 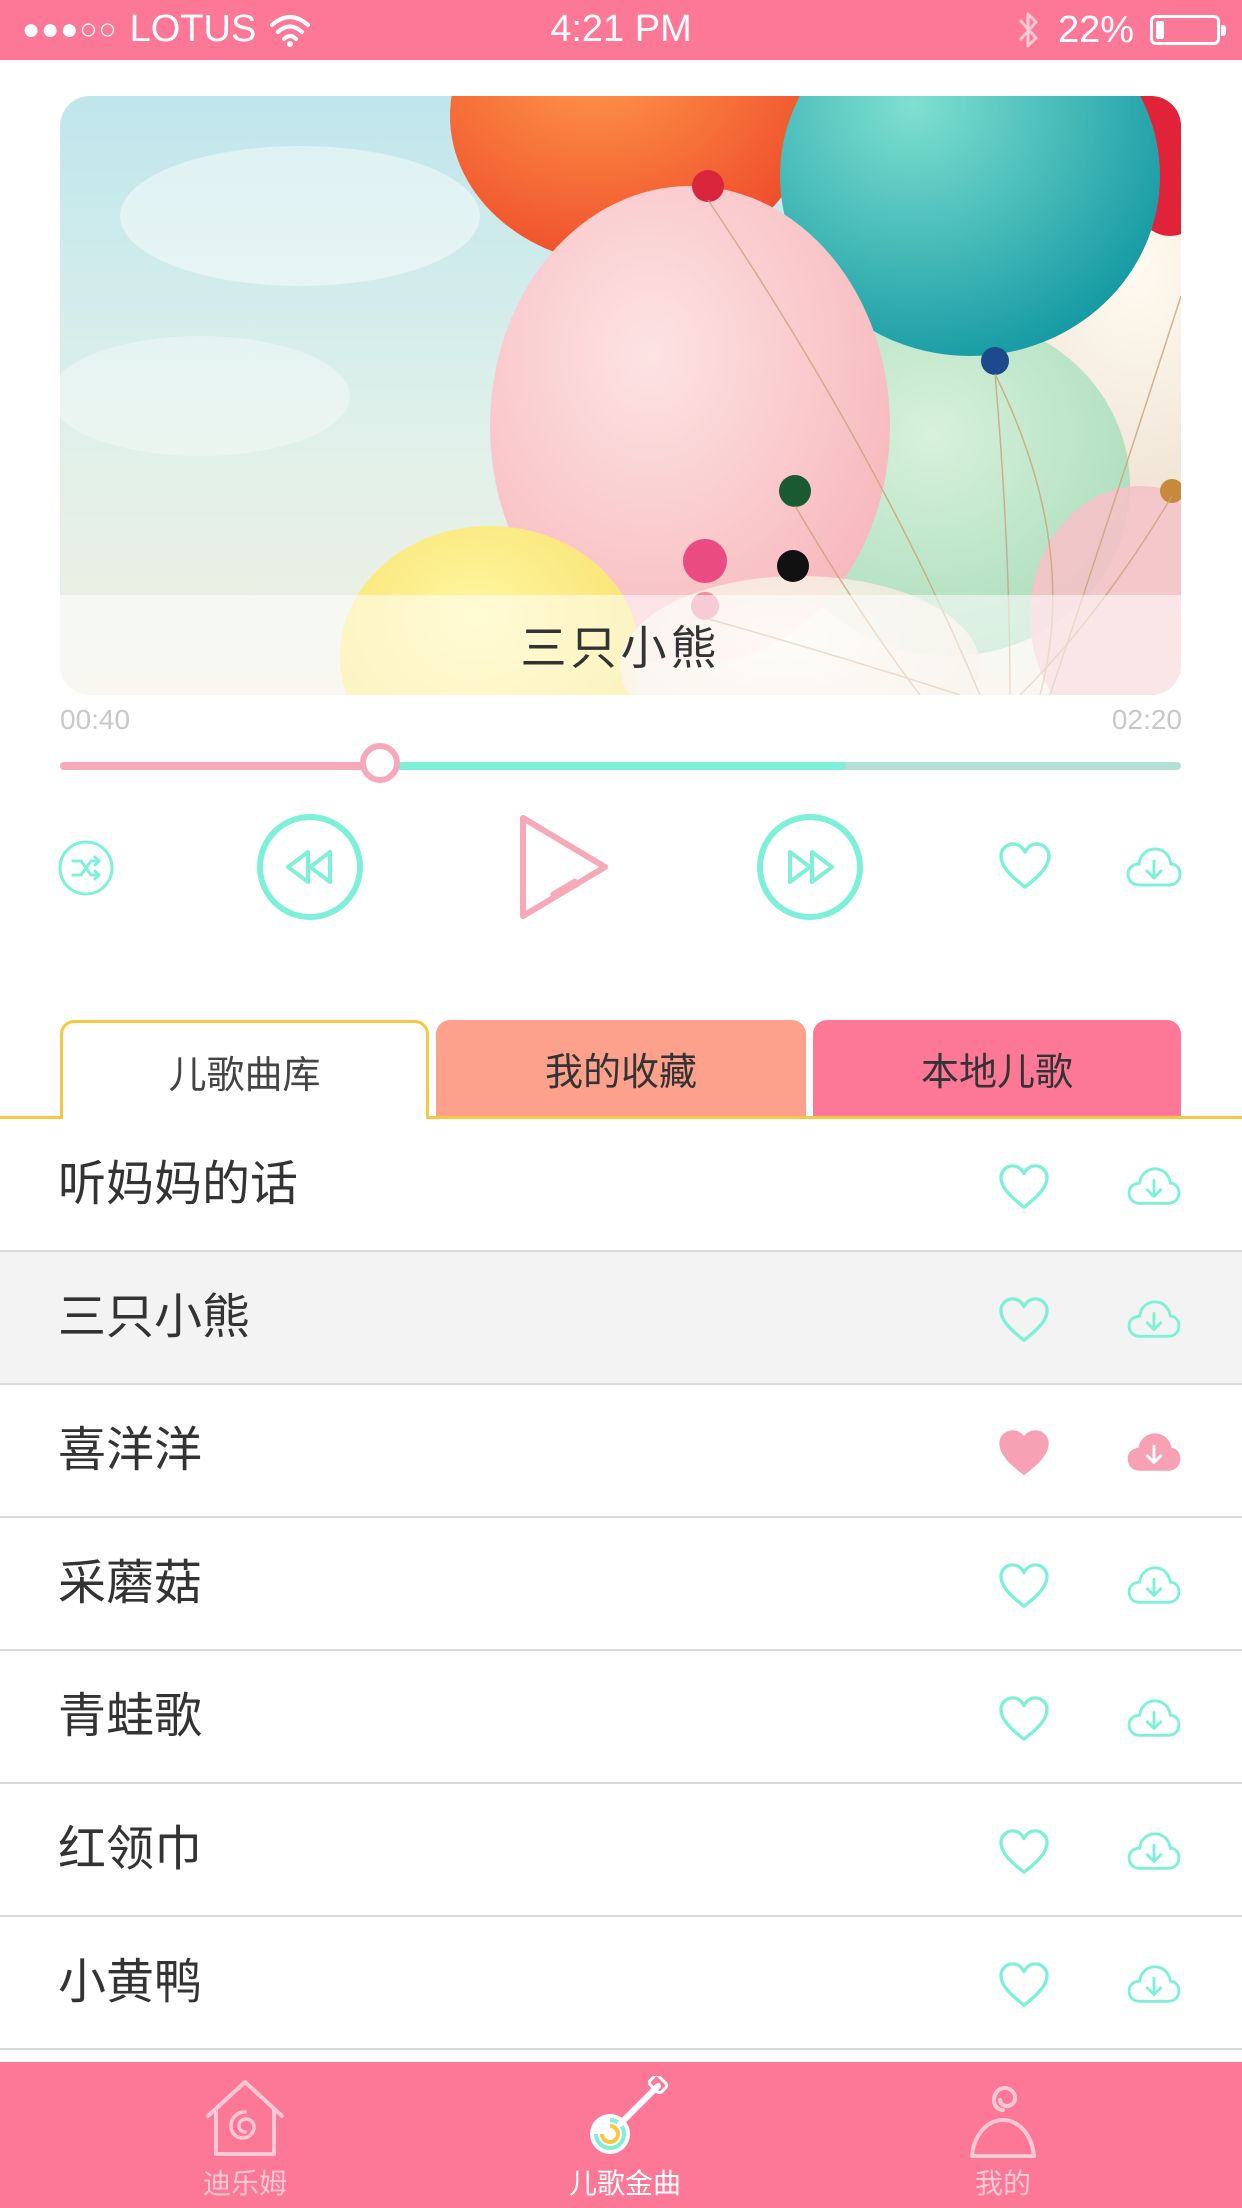 What do you see at coordinates (621, 1983) in the screenshot?
I see `song-row: 小黄鸭` at bounding box center [621, 1983].